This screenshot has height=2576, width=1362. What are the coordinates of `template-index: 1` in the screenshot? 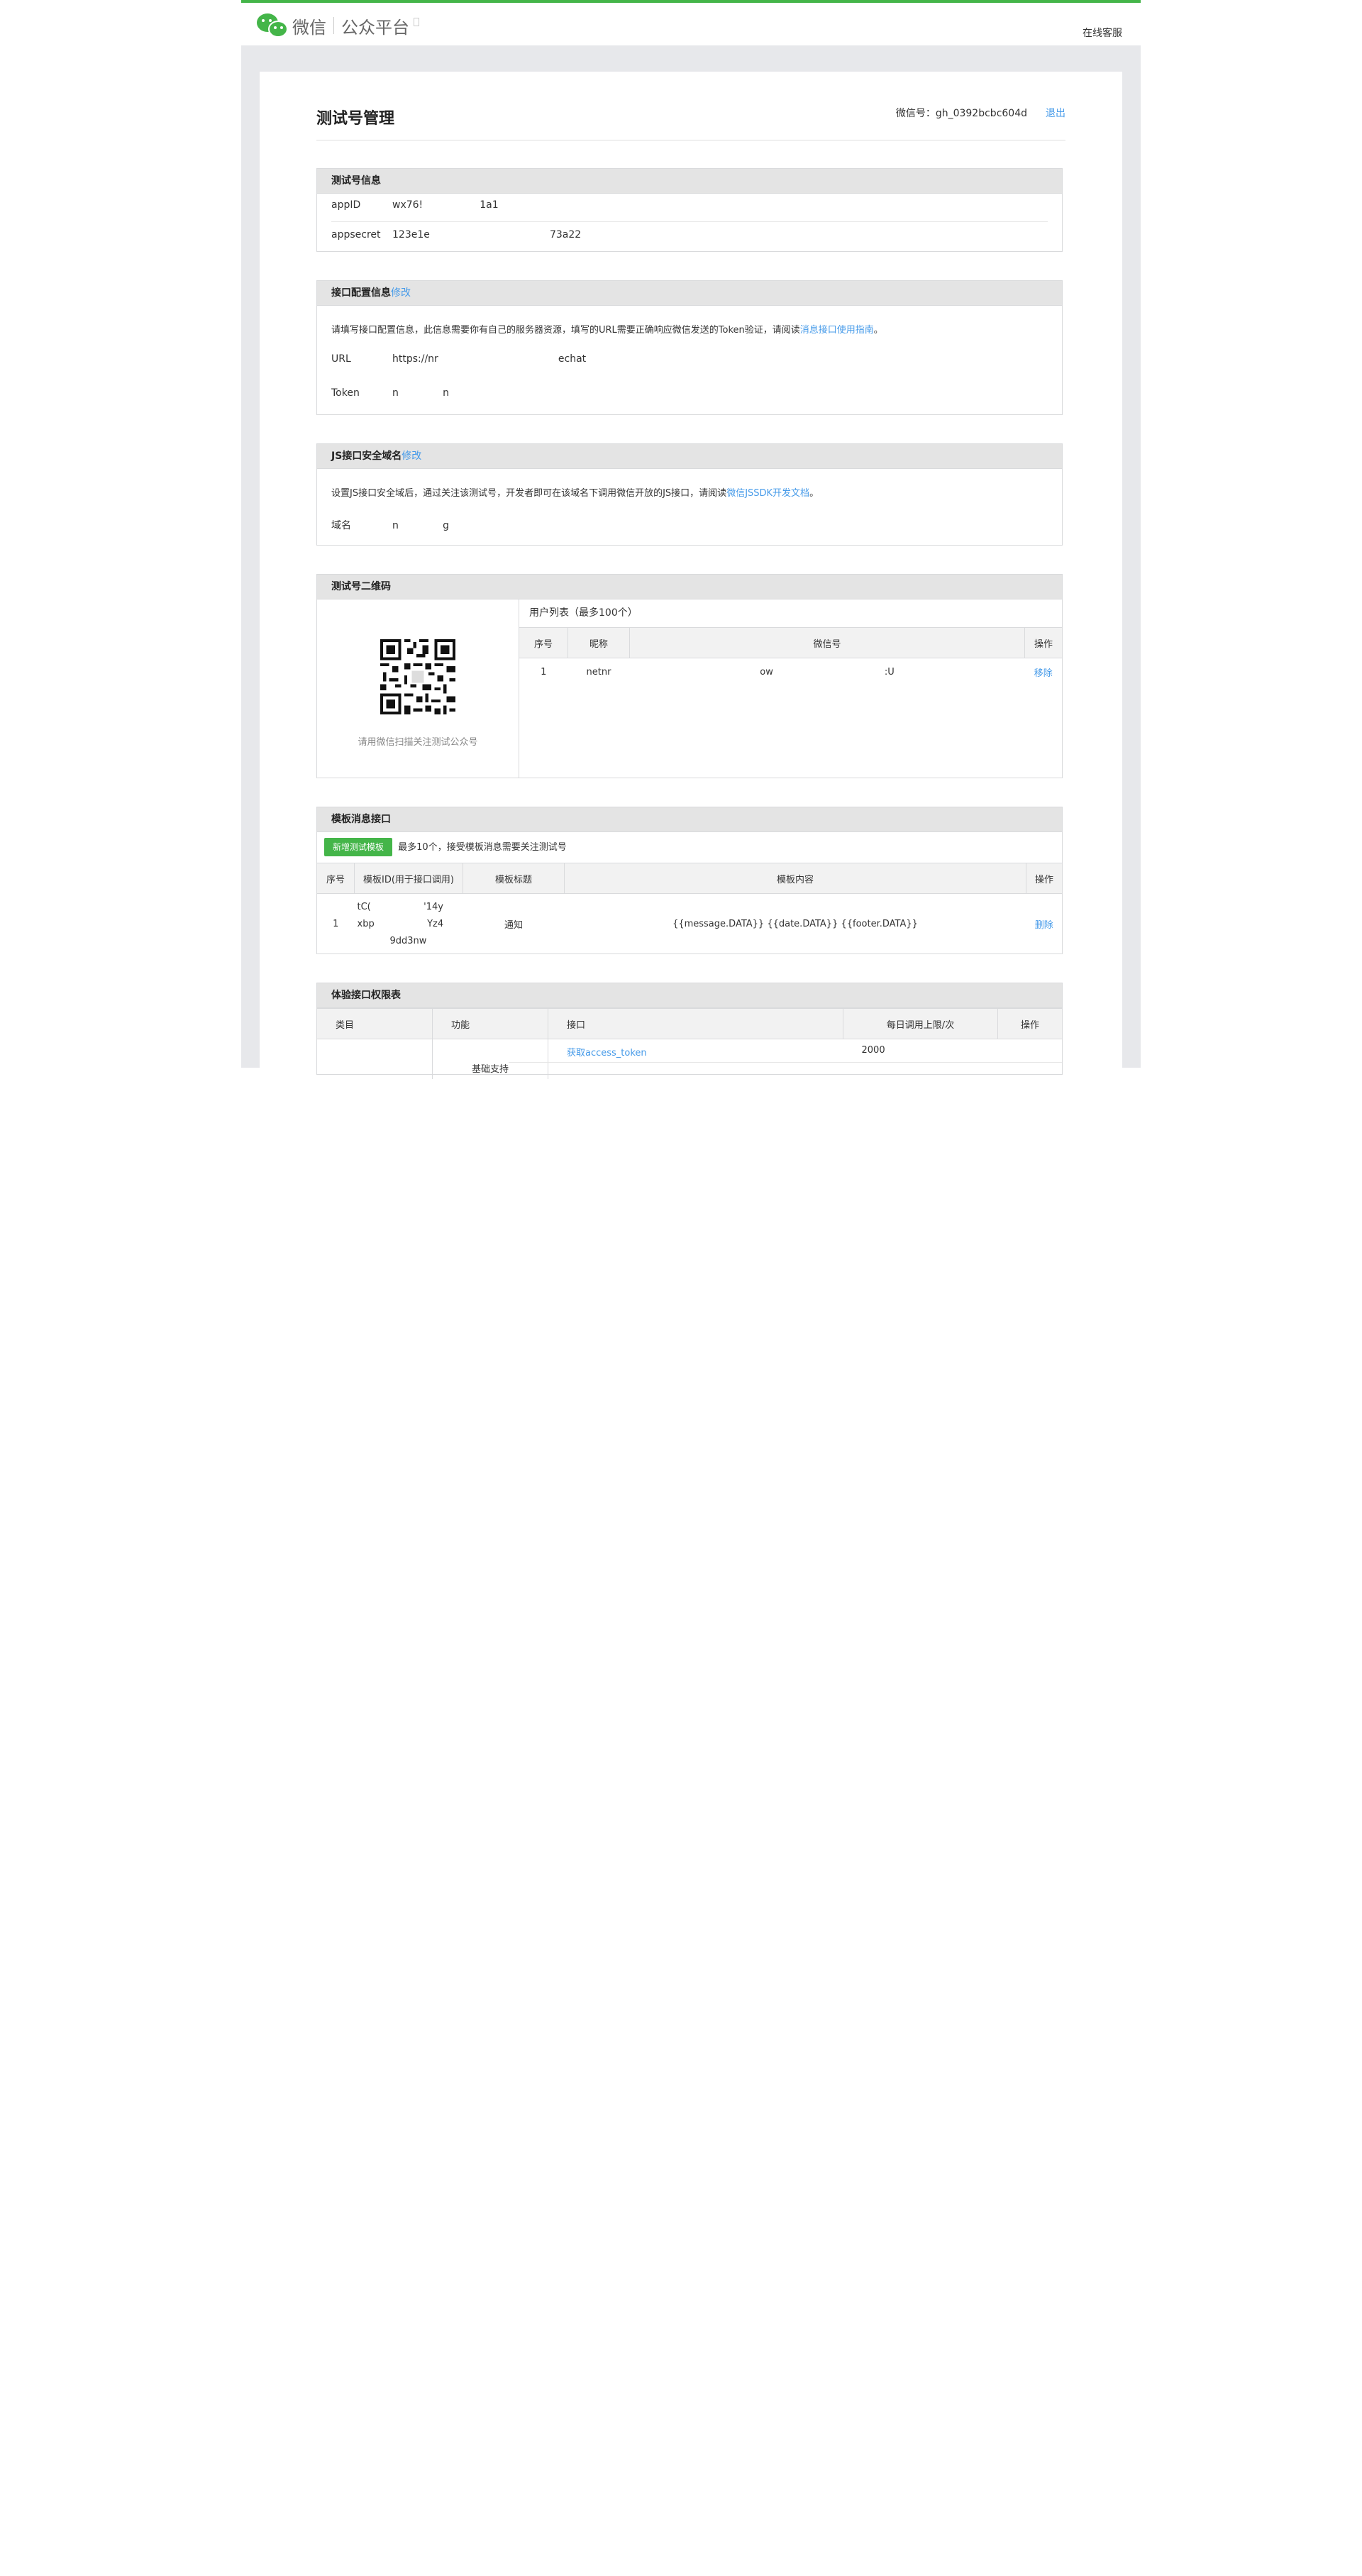 It's located at (336, 924).